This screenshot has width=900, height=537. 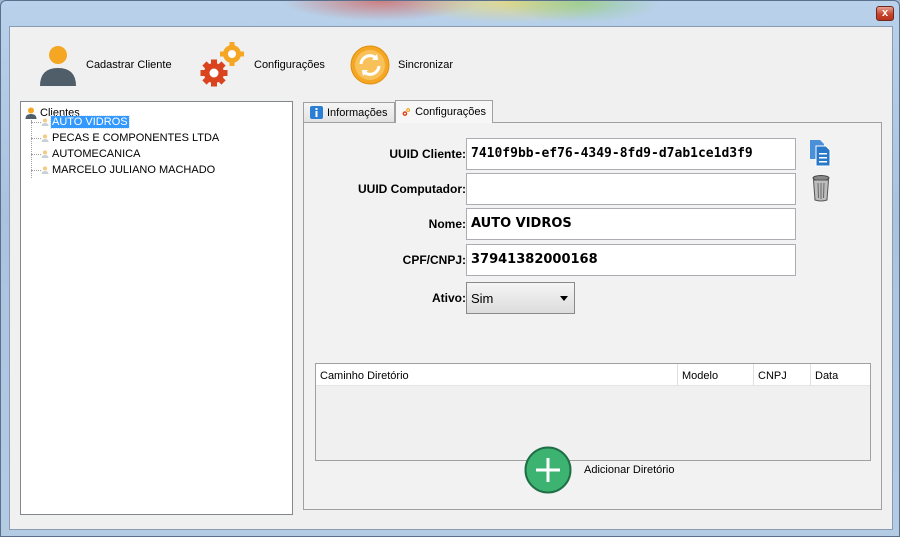 I want to click on tree-item-label: AUTOMECANICA, so click(x=96, y=154).